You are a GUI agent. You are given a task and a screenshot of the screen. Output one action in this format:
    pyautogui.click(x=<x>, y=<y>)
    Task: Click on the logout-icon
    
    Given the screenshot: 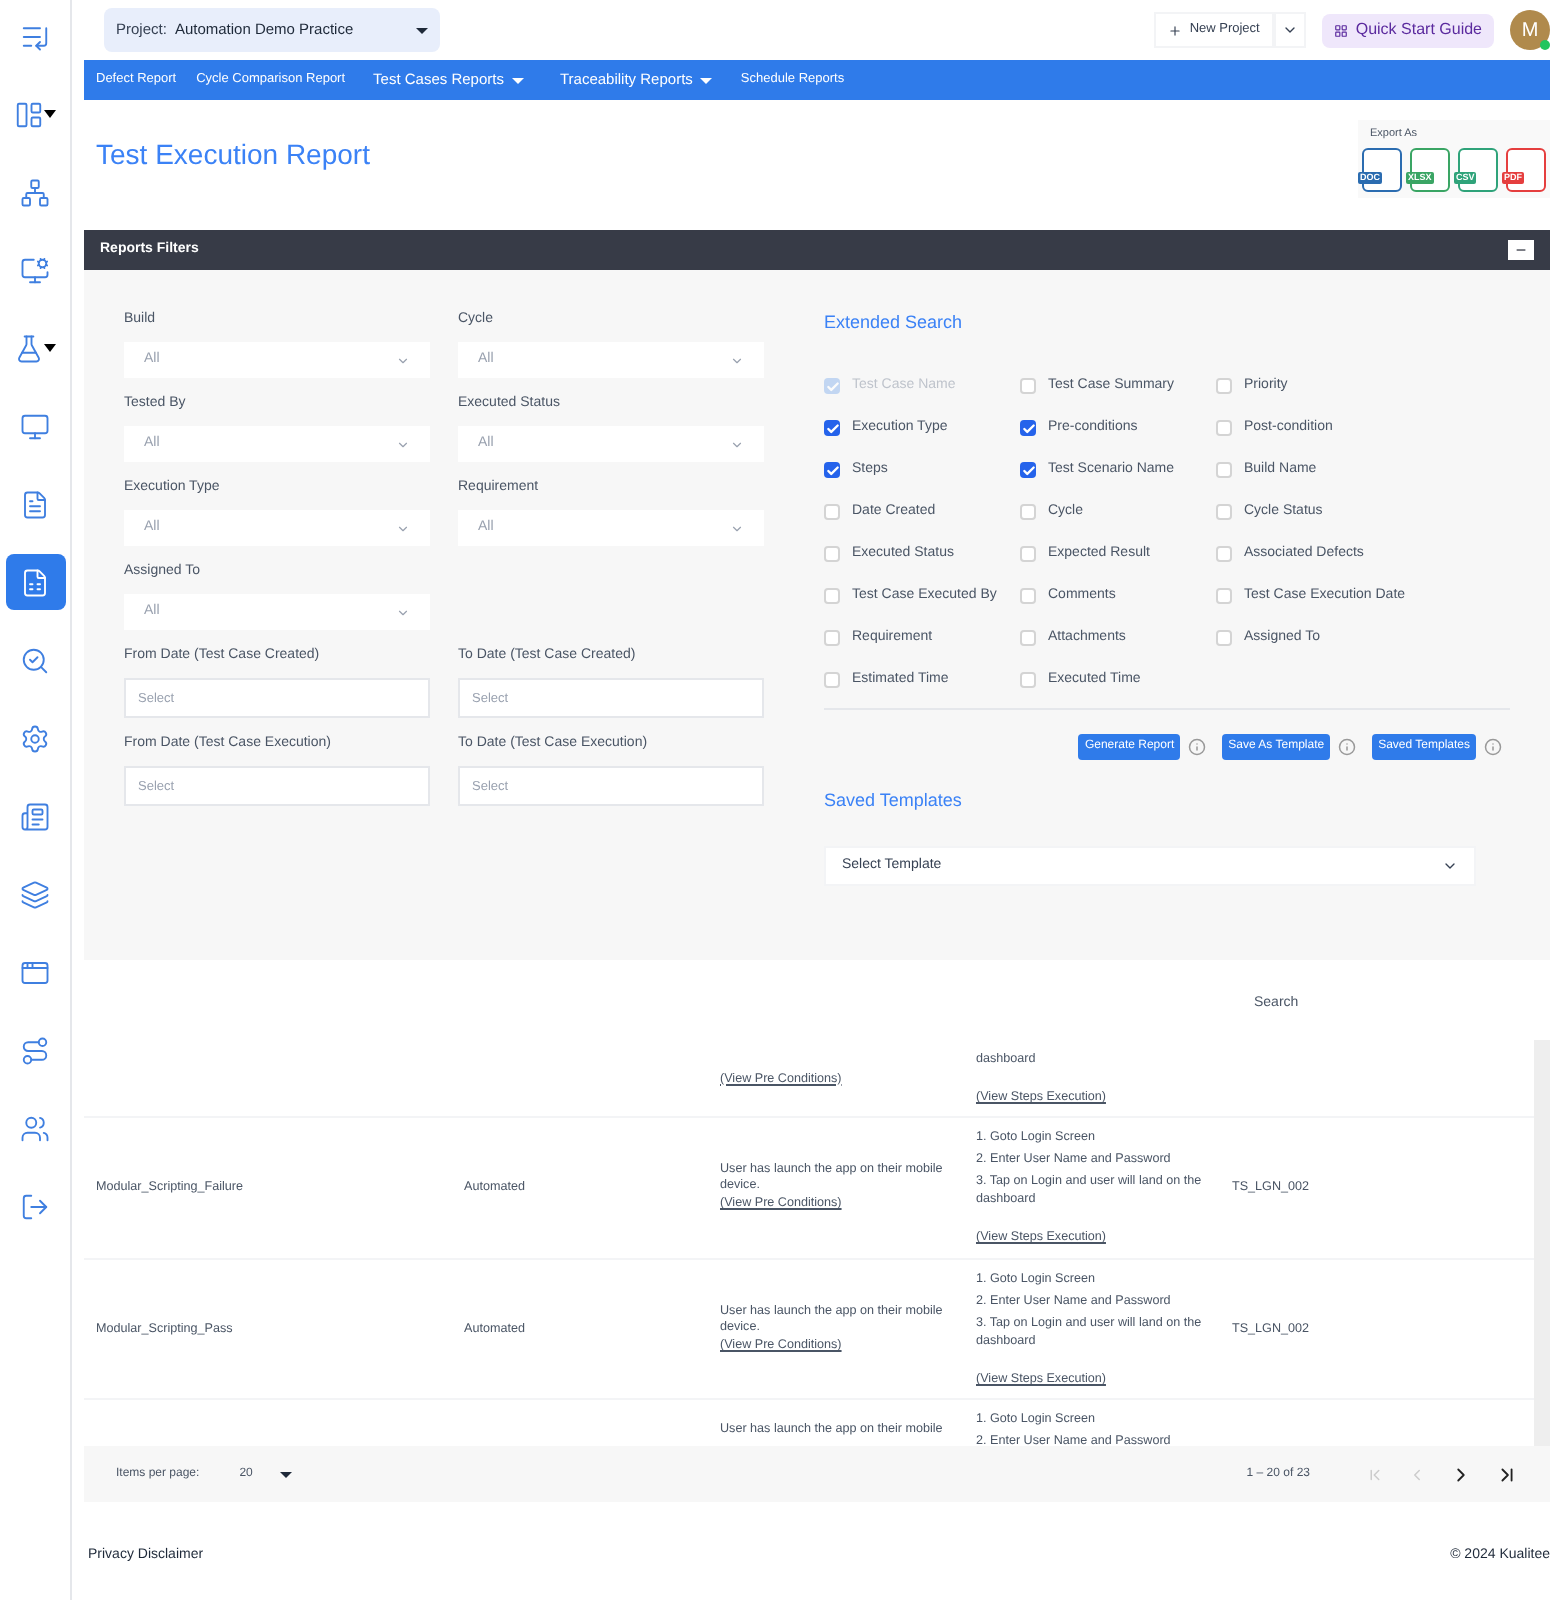 What is the action you would take?
    pyautogui.click(x=35, y=1206)
    